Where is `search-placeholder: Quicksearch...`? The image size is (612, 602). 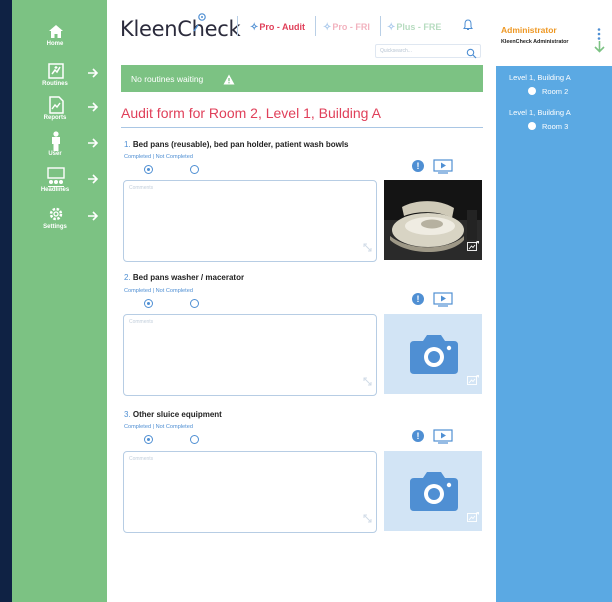
search-placeholder: Quicksearch... is located at coordinates (396, 51).